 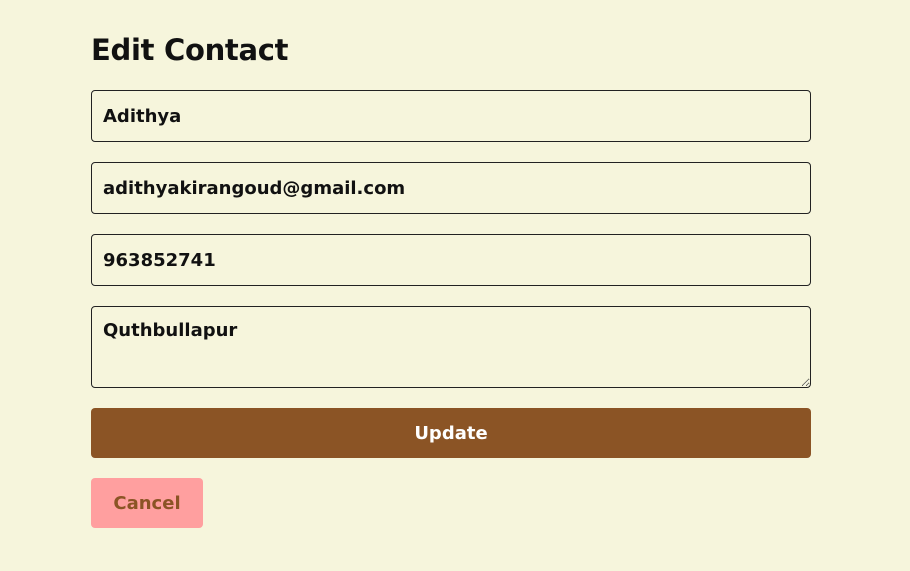 What do you see at coordinates (451, 347) in the screenshot?
I see `address-textarea: Quthbullapur` at bounding box center [451, 347].